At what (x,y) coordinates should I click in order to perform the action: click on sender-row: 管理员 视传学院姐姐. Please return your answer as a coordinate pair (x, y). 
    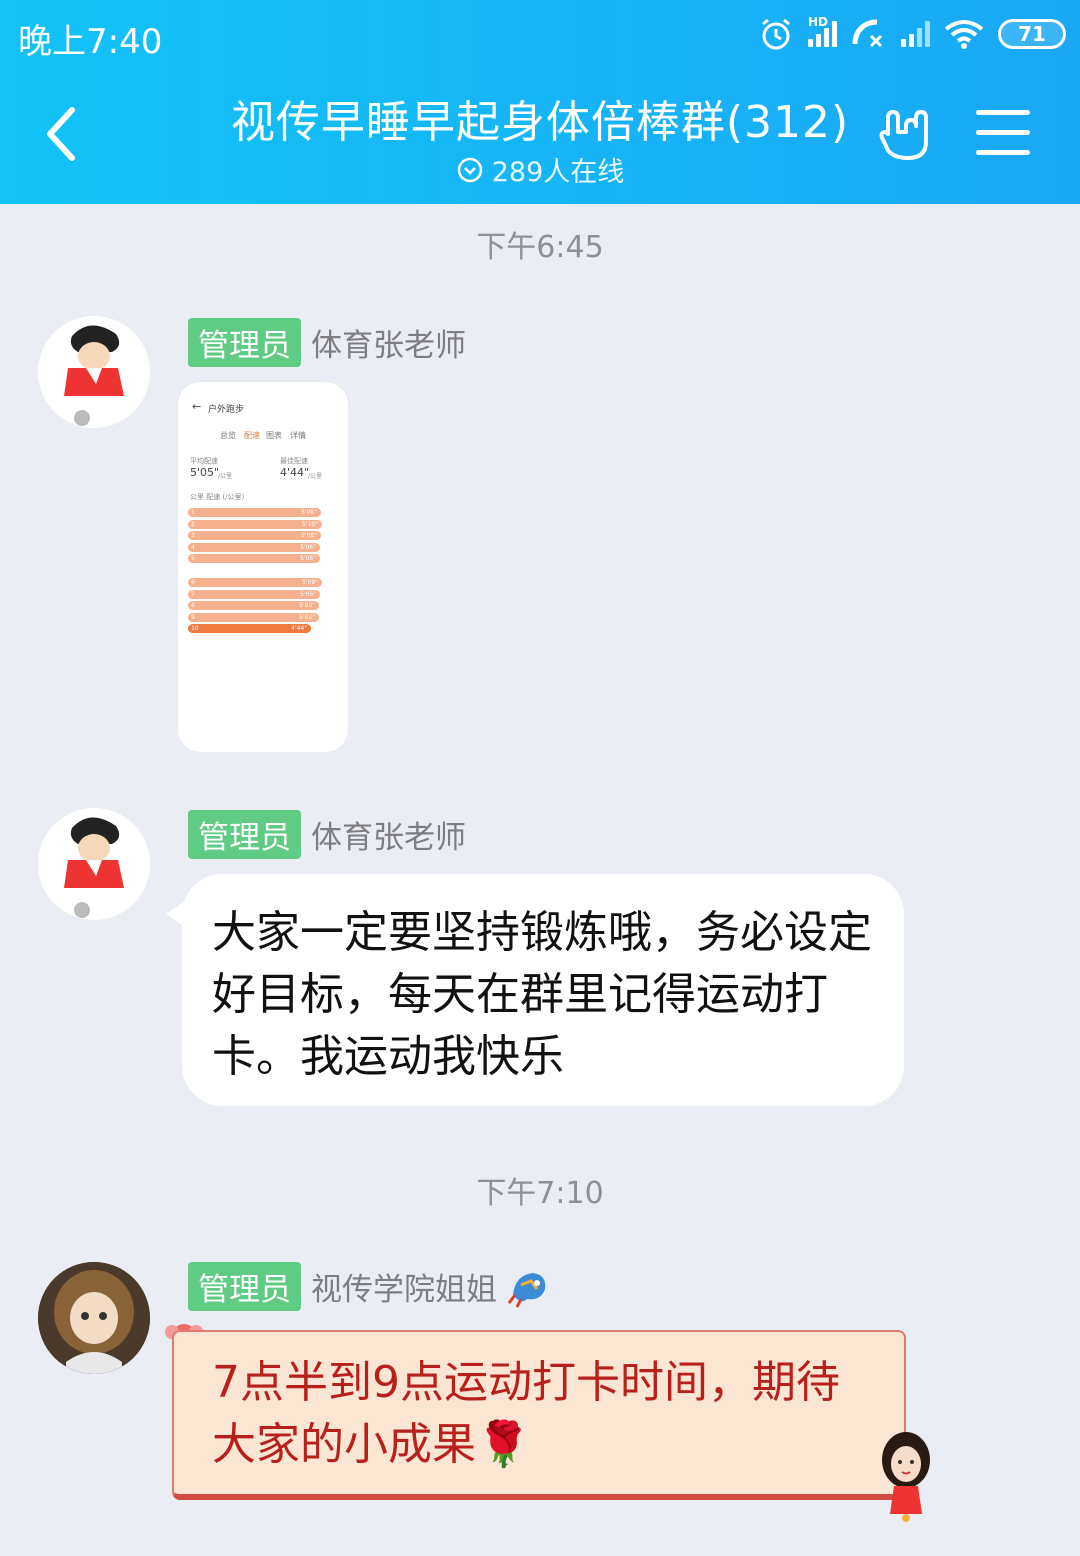
    Looking at the image, I should click on (369, 1286).